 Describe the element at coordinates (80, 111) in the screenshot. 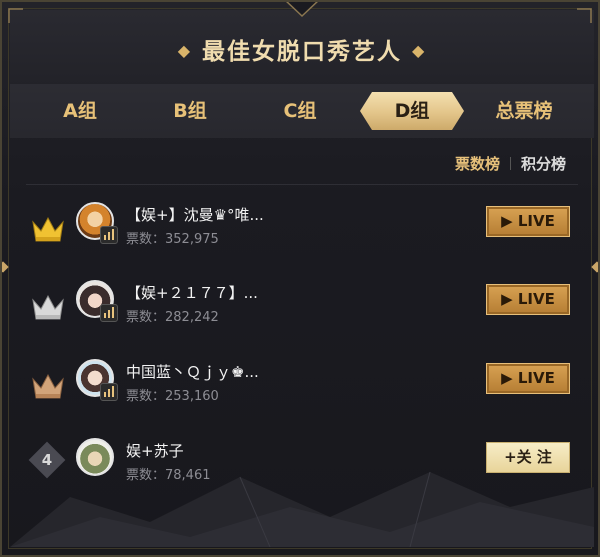

I see `tab-a: A组` at that location.